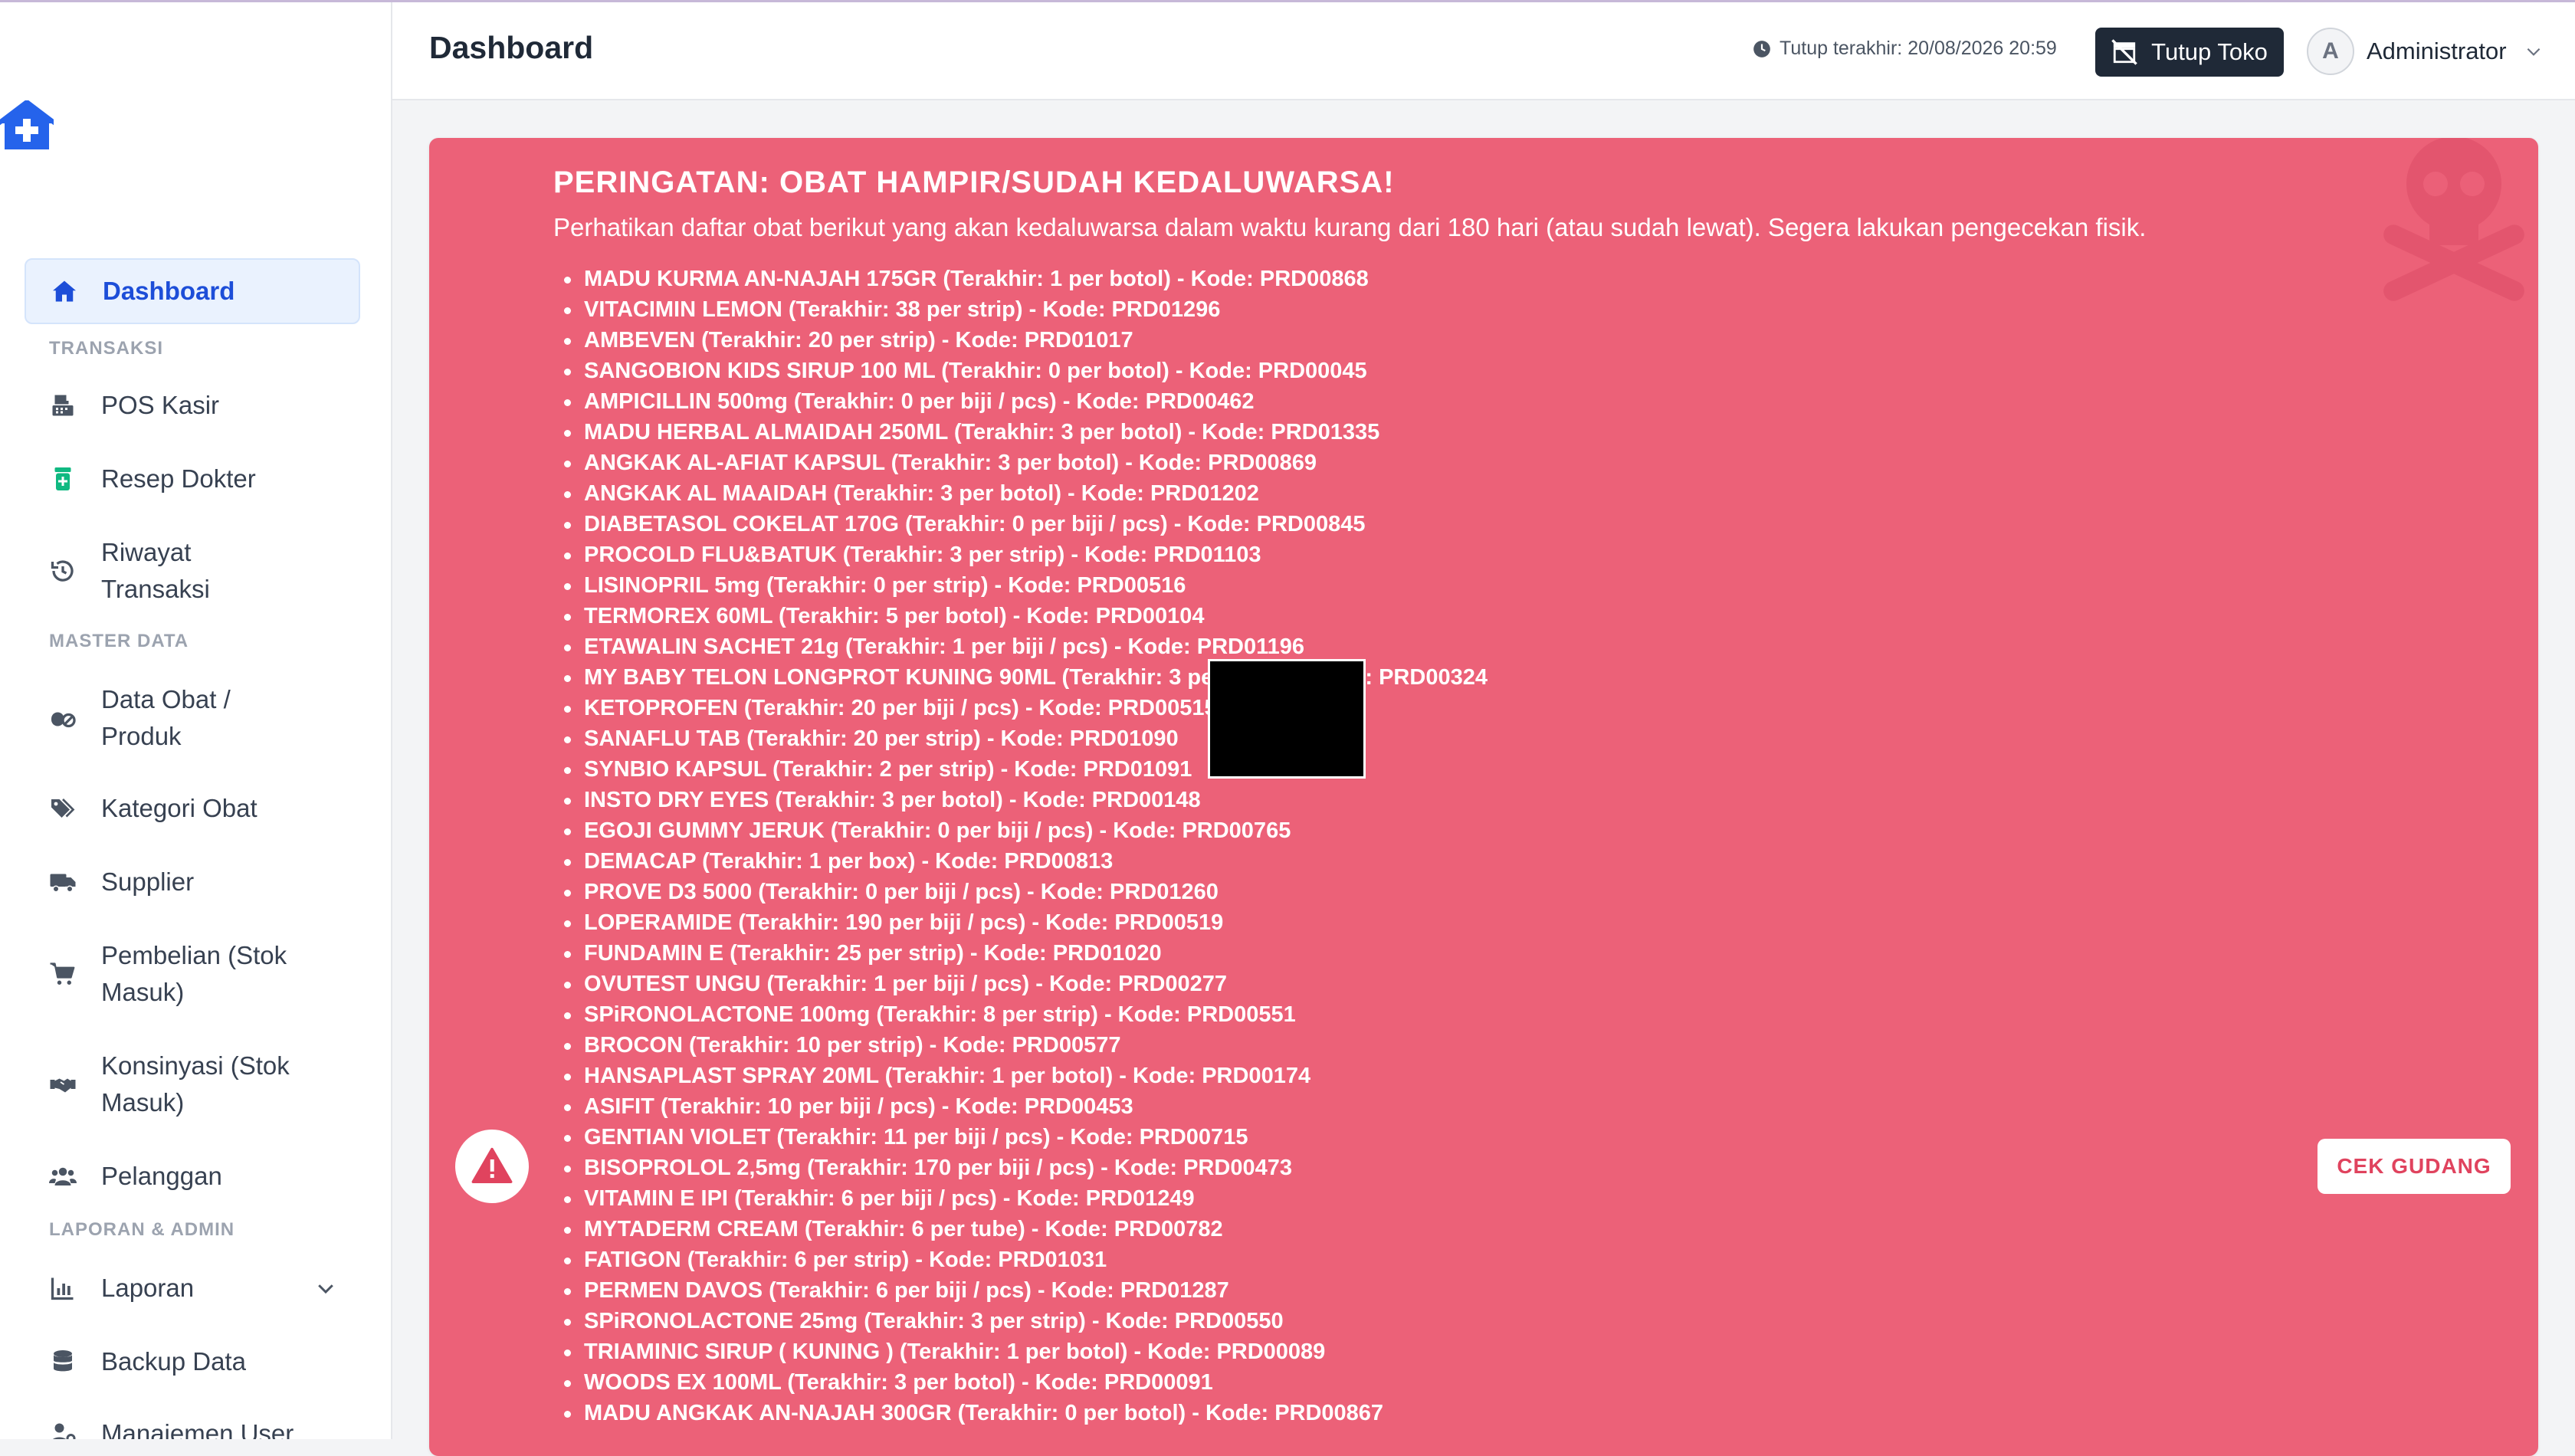 This screenshot has height=1456, width=2575. Describe the element at coordinates (119, 641) in the screenshot. I see `section-master-data: MASTER DATA` at that location.